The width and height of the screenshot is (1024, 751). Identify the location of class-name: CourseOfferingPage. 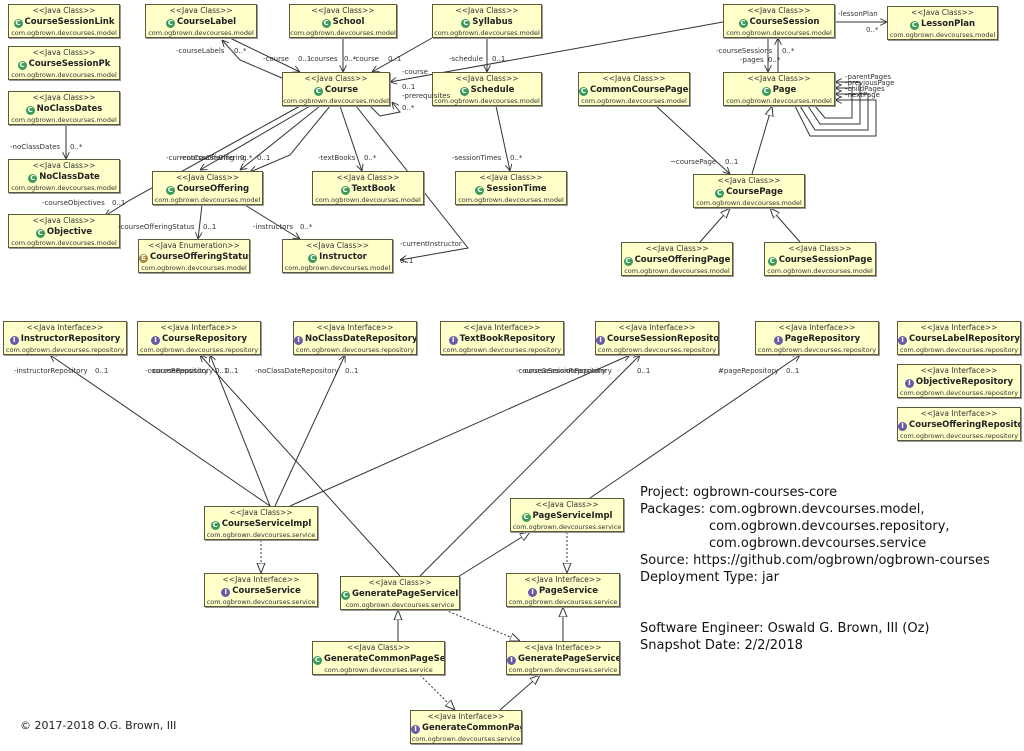
(682, 260).